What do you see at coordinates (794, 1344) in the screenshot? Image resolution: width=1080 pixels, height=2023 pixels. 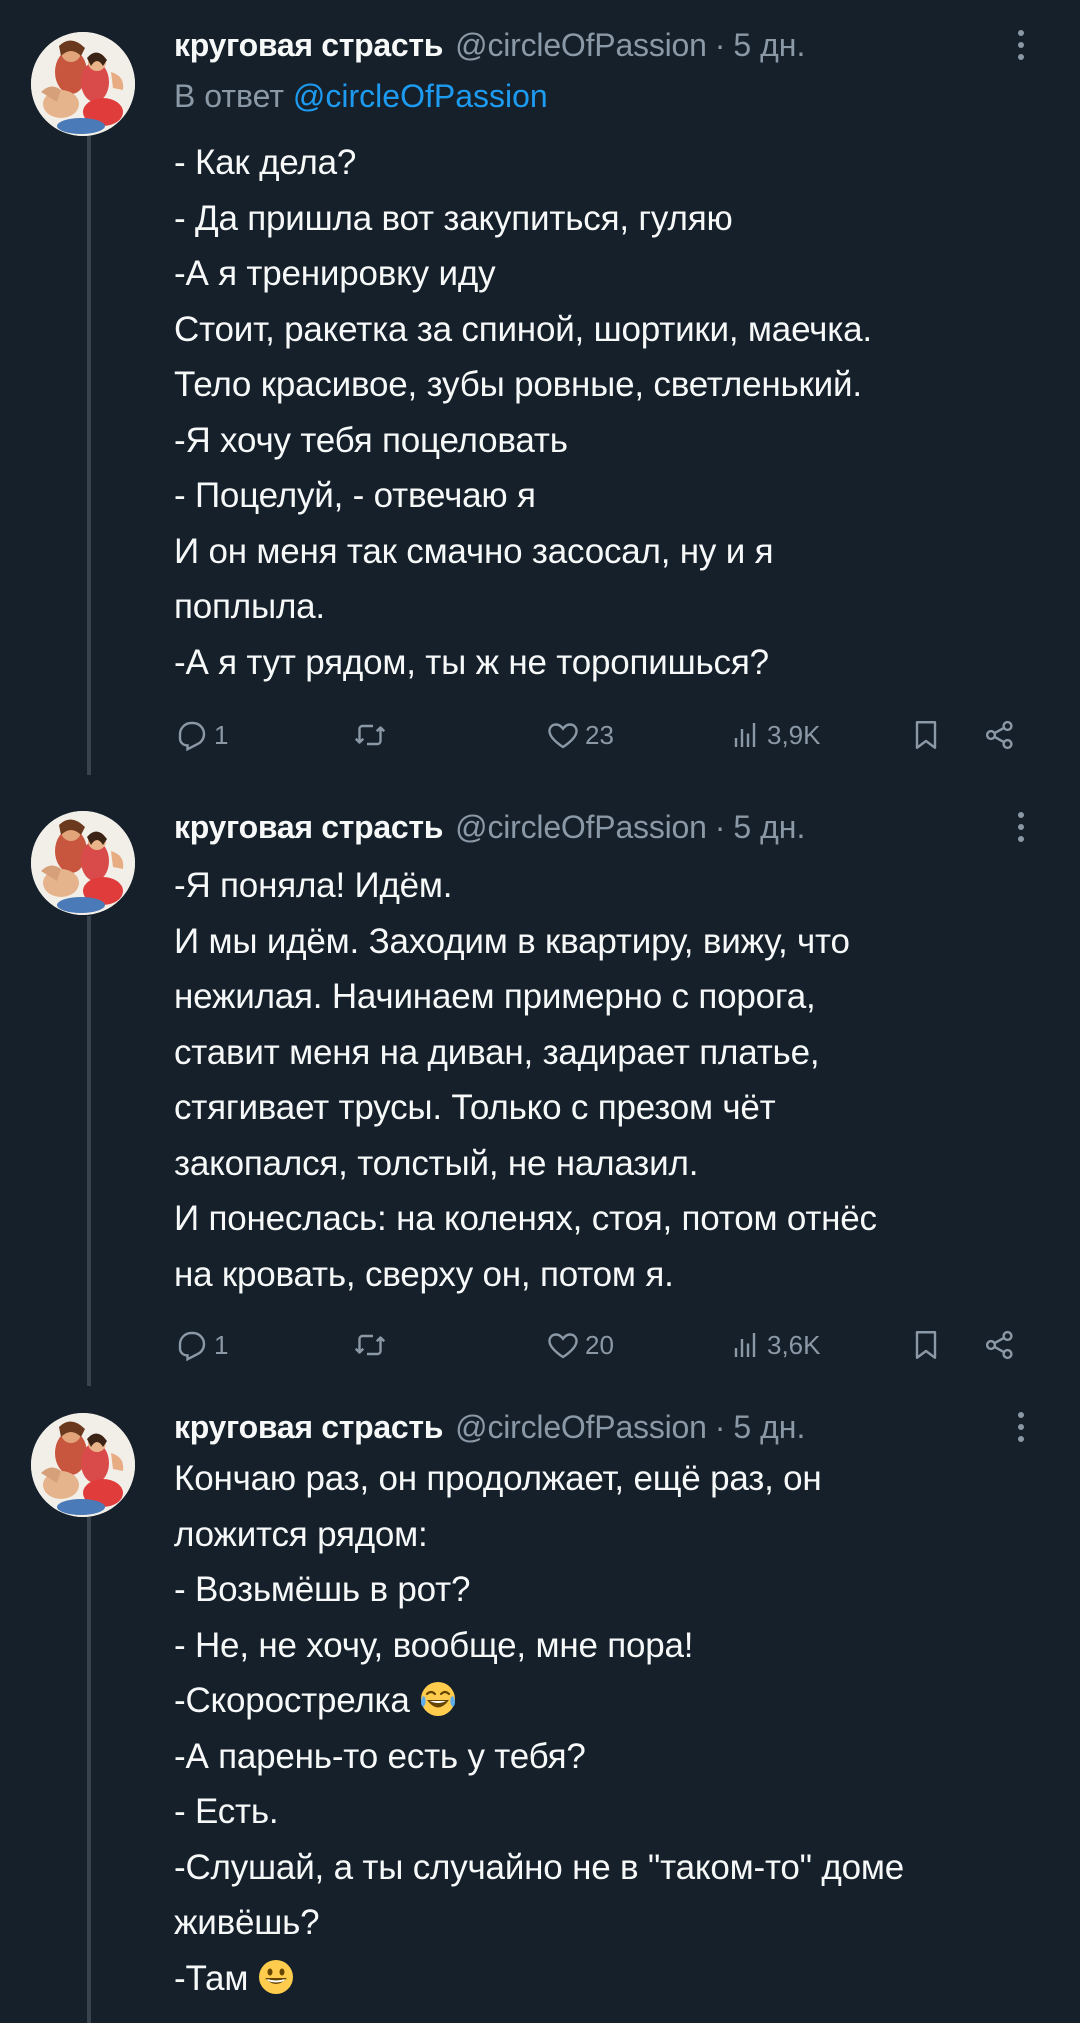 I see `views-count: 3,6K` at bounding box center [794, 1344].